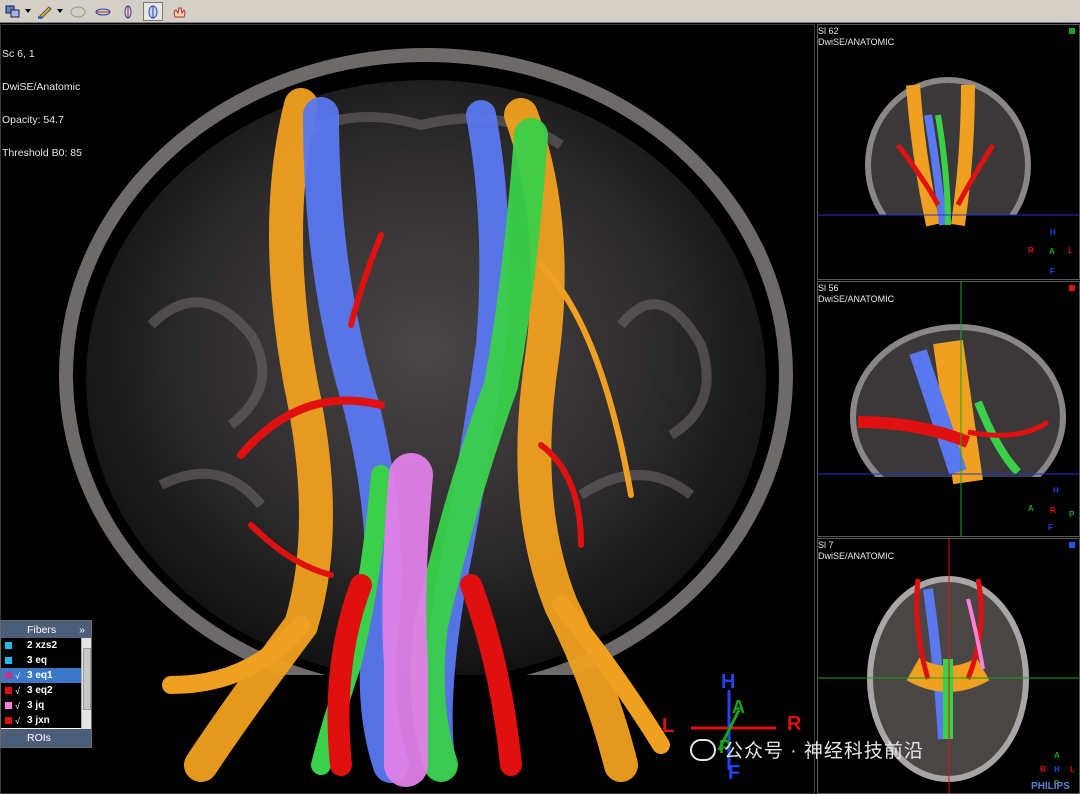 The width and height of the screenshot is (1080, 794). I want to click on fiber-item: √ 3 jxn, so click(42, 720).